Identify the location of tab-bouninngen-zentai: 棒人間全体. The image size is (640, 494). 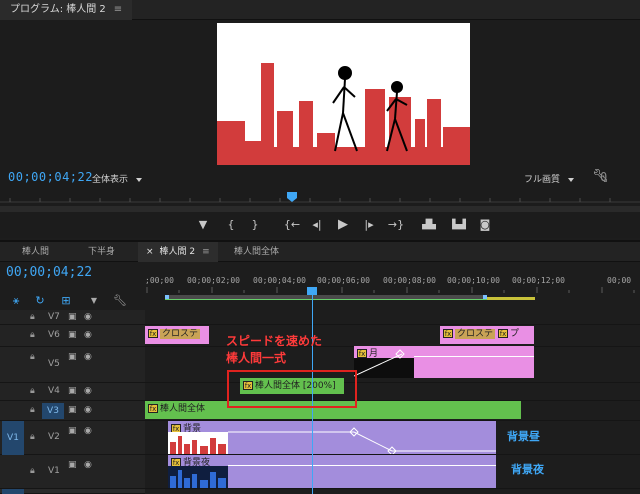
(256, 252).